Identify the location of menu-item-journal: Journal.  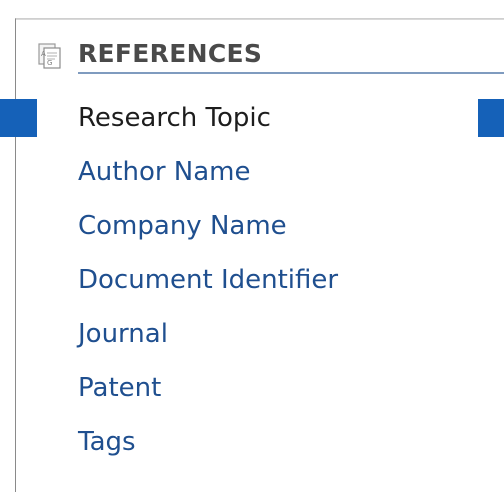
(252, 338).